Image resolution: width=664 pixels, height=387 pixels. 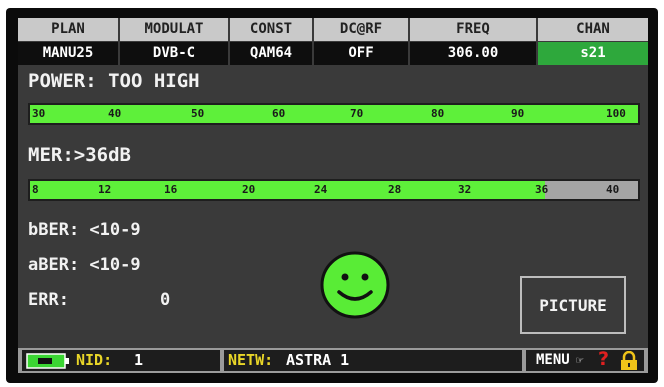 I want to click on power-scale-tick: 90, so click(x=518, y=113).